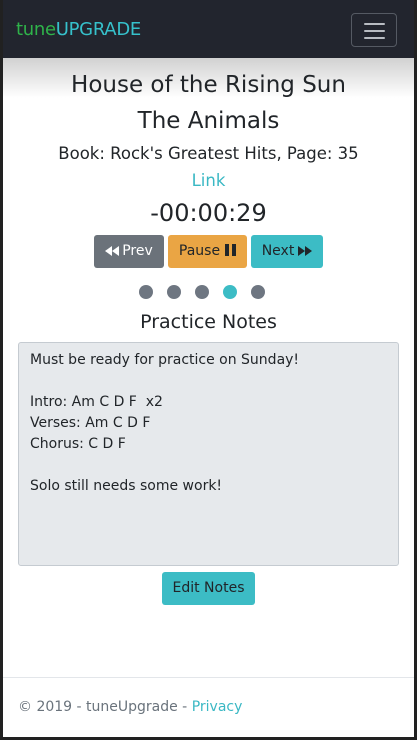  Describe the element at coordinates (105, 707) in the screenshot. I see `footer-copyright: © 2019 - tuneUpgrade -` at that location.